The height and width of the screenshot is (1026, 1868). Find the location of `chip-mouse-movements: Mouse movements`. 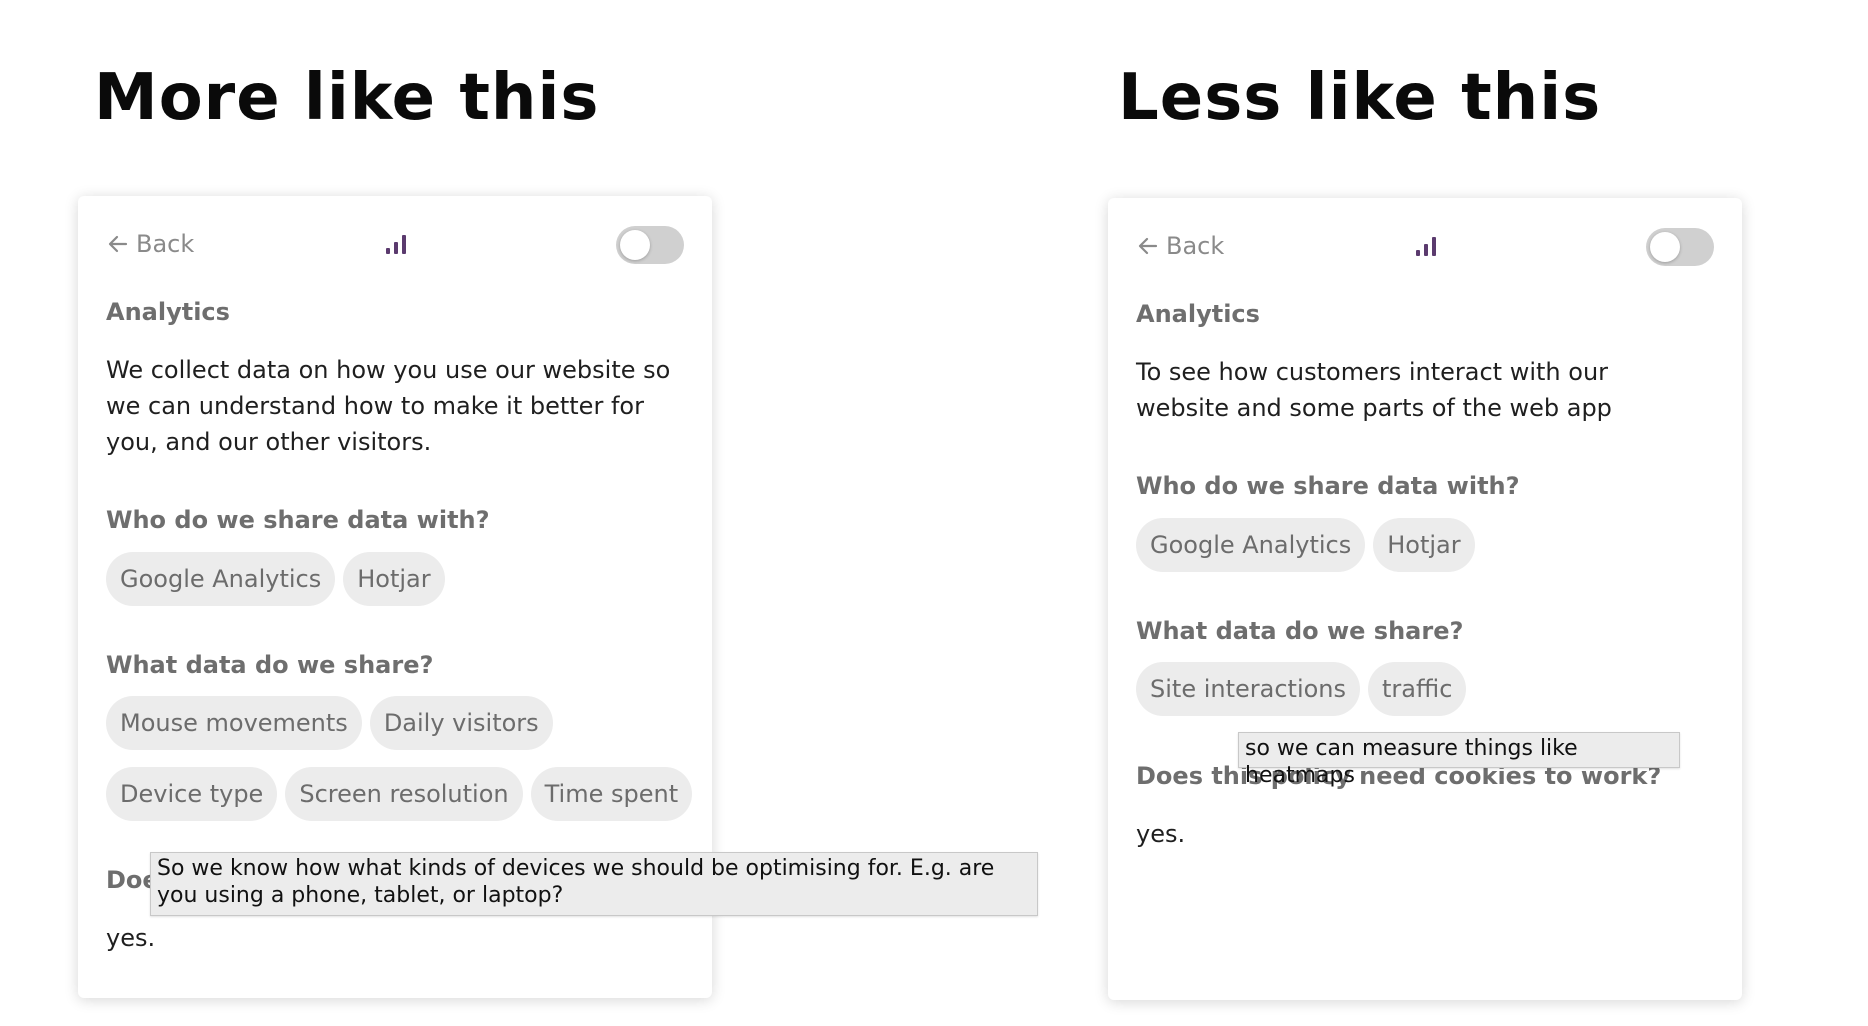

chip-mouse-movements: Mouse movements is located at coordinates (234, 723).